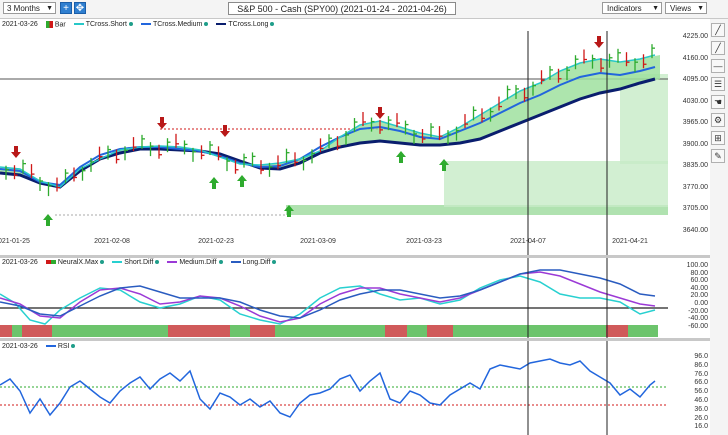 The image size is (728, 435). What do you see at coordinates (718, 30) in the screenshot?
I see `plus-icon: ╱` at bounding box center [718, 30].